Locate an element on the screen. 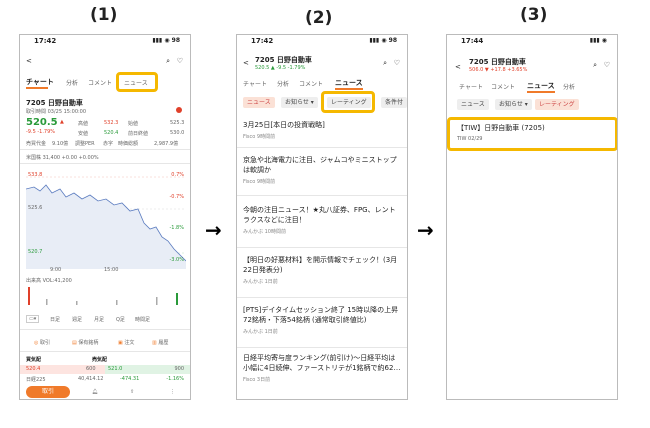 The image size is (650, 428). chip-condition: 条件付 is located at coordinates (394, 102).